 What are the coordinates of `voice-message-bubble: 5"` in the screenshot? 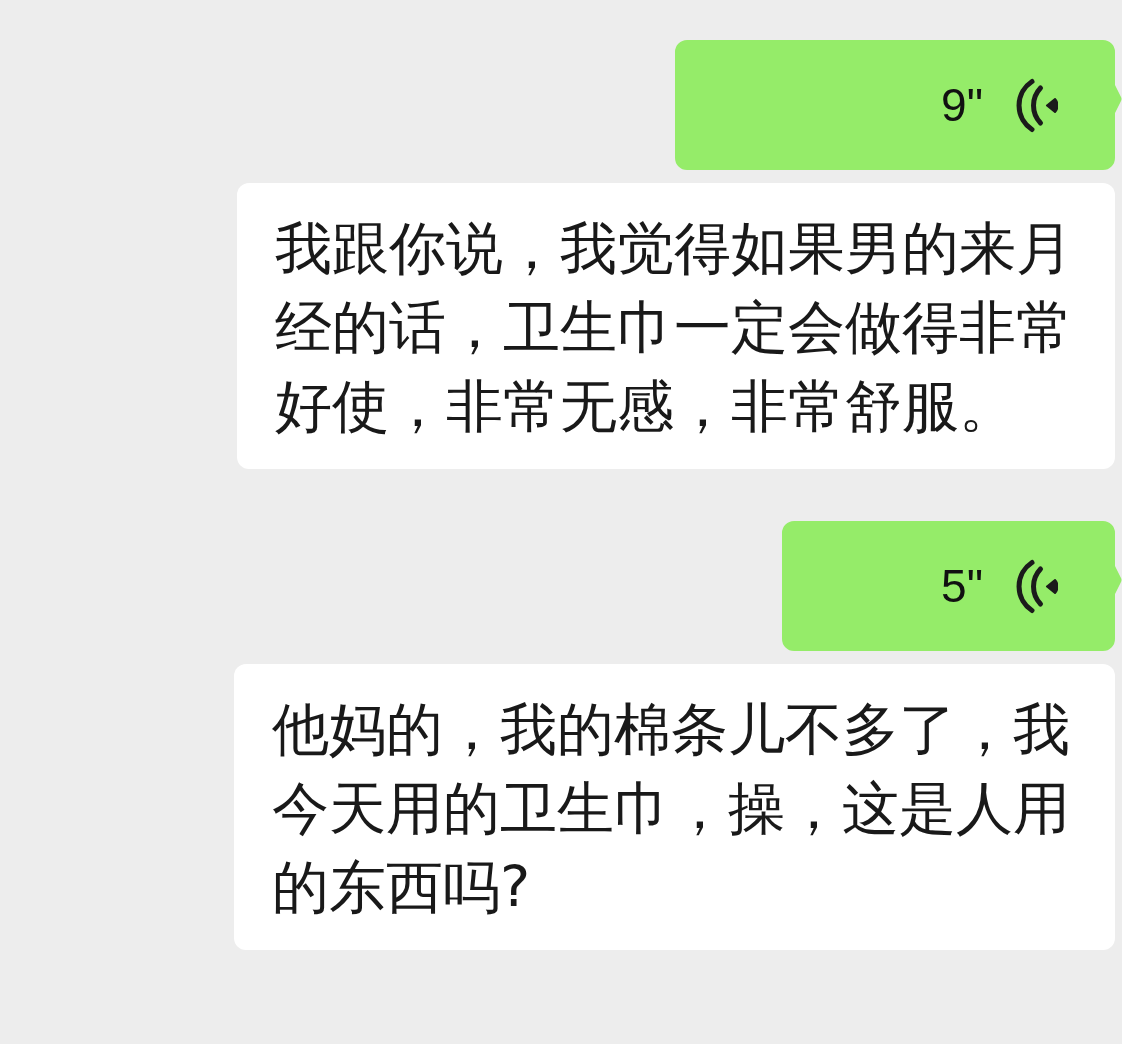 It's located at (952, 586).